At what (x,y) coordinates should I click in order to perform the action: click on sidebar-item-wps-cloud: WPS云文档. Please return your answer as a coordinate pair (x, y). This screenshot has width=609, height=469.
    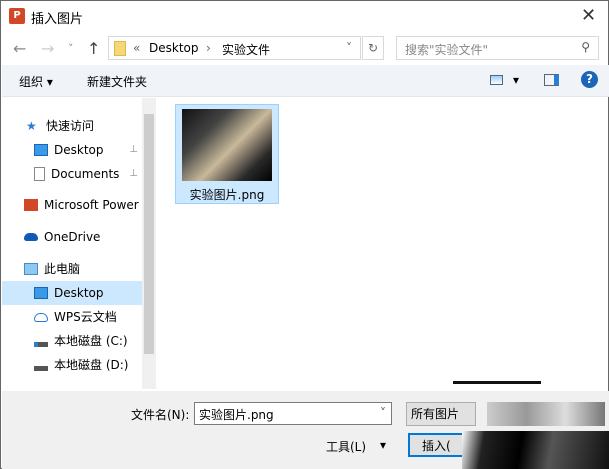
    Looking at the image, I should click on (72, 317).